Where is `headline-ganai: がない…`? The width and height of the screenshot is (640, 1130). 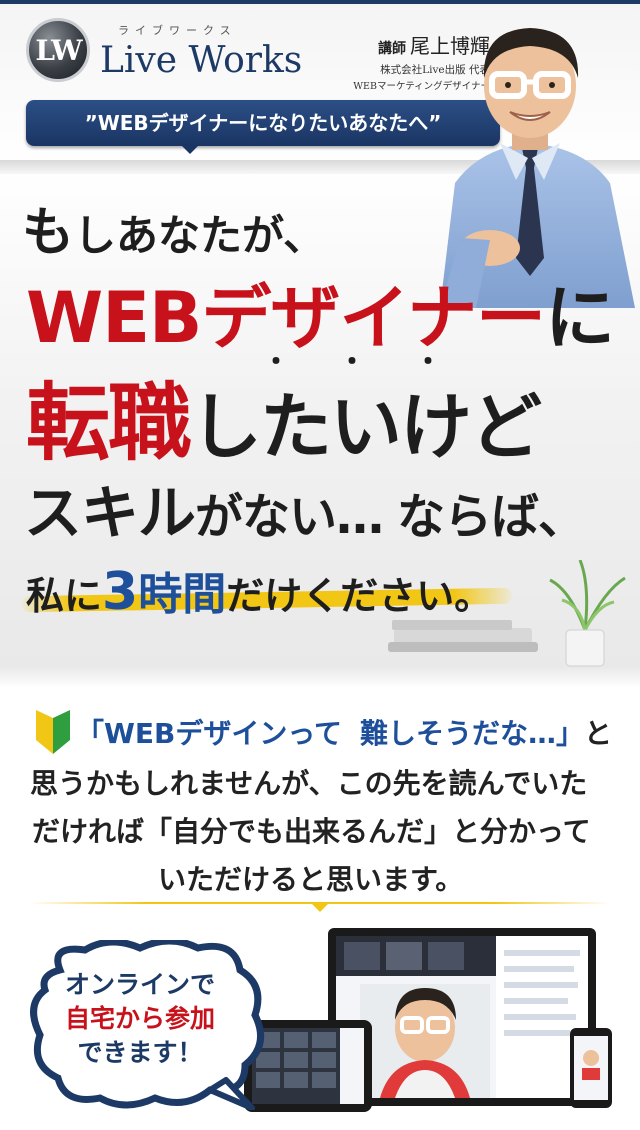
headline-ganai: がない… is located at coordinates (289, 517).